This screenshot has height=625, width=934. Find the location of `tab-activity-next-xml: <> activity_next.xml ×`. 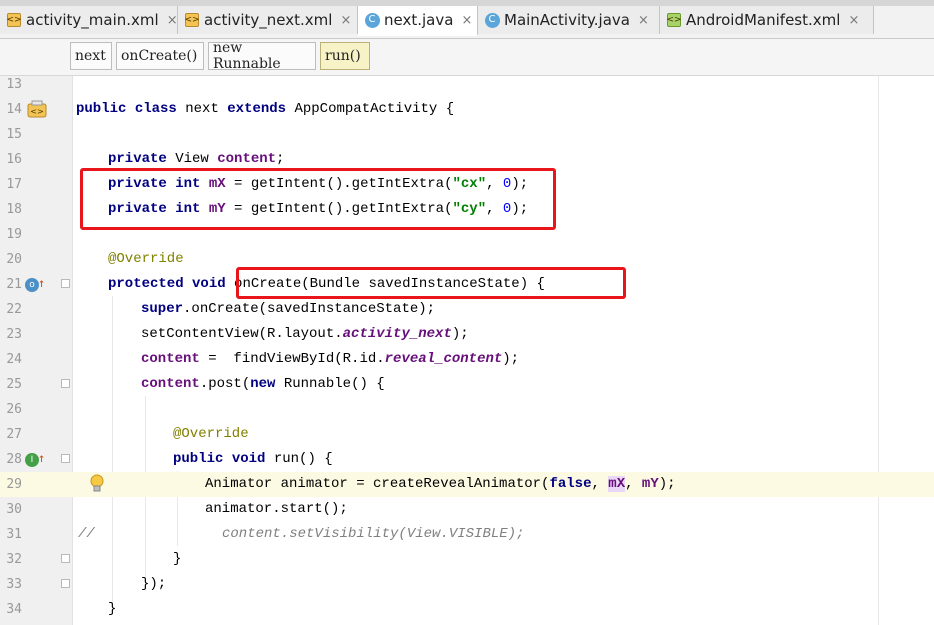

tab-activity-next-xml: <> activity_next.xml × is located at coordinates (268, 20).